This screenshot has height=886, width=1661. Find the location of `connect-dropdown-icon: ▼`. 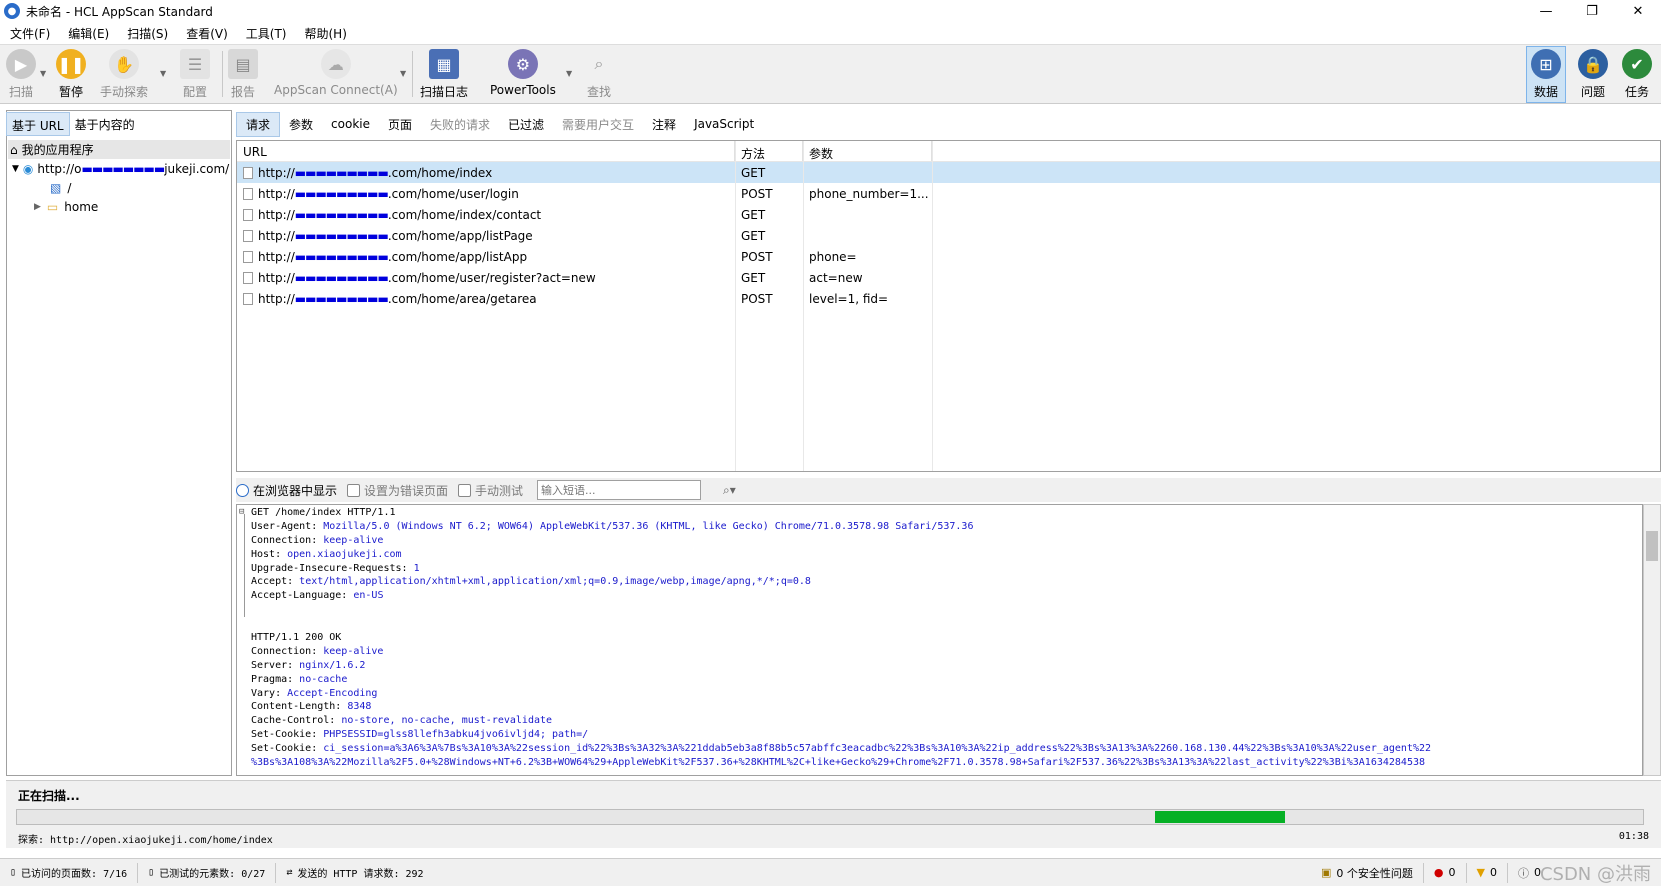

connect-dropdown-icon: ▼ is located at coordinates (403, 73).